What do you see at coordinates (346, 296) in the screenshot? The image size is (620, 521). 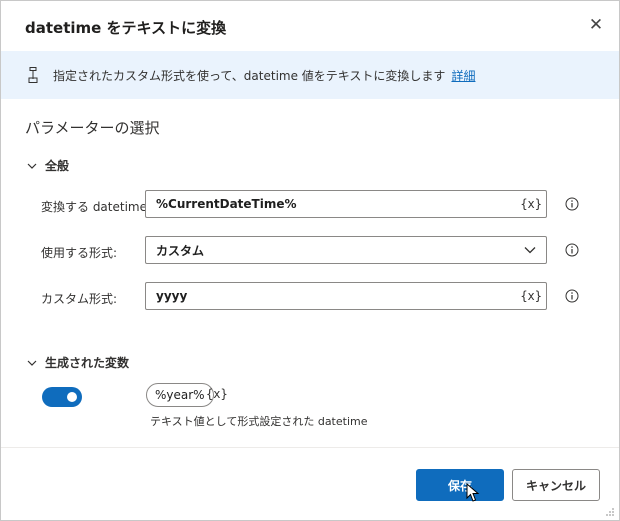 I see `custom-format-input: yyyy {x}` at bounding box center [346, 296].